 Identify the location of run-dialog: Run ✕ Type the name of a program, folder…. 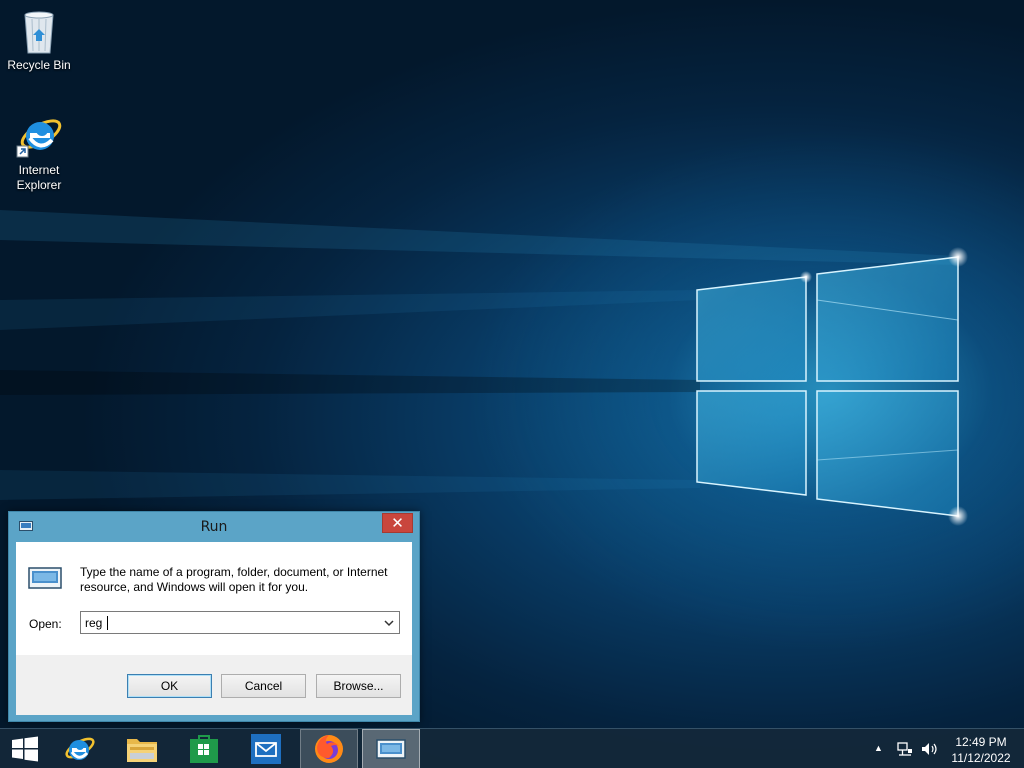
(214, 616).